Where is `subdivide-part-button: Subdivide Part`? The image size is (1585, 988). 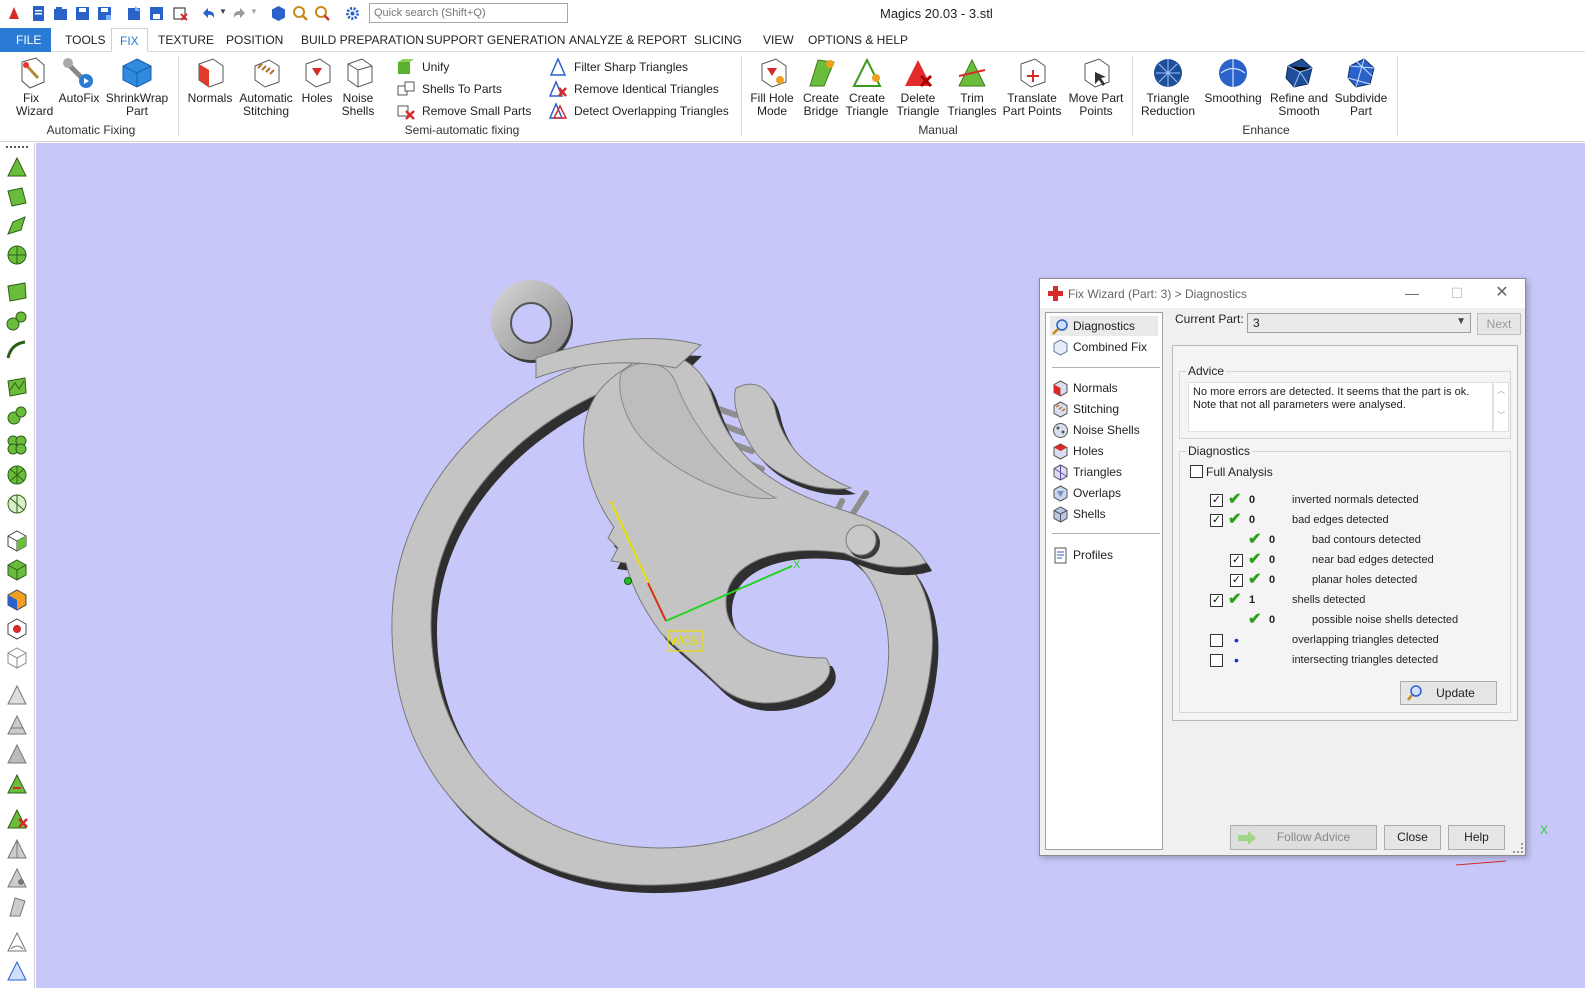 subdivide-part-button: Subdivide Part is located at coordinates (1361, 87).